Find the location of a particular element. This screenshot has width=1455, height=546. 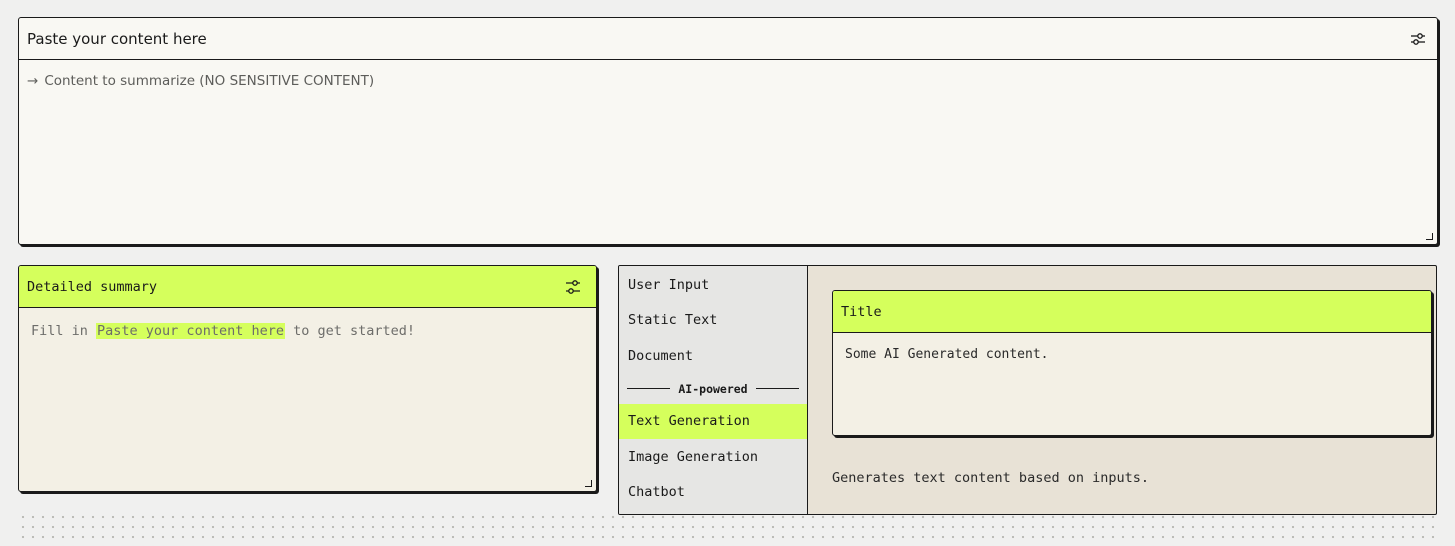

menu-item-image-generation: Image Generation is located at coordinates (713, 457).